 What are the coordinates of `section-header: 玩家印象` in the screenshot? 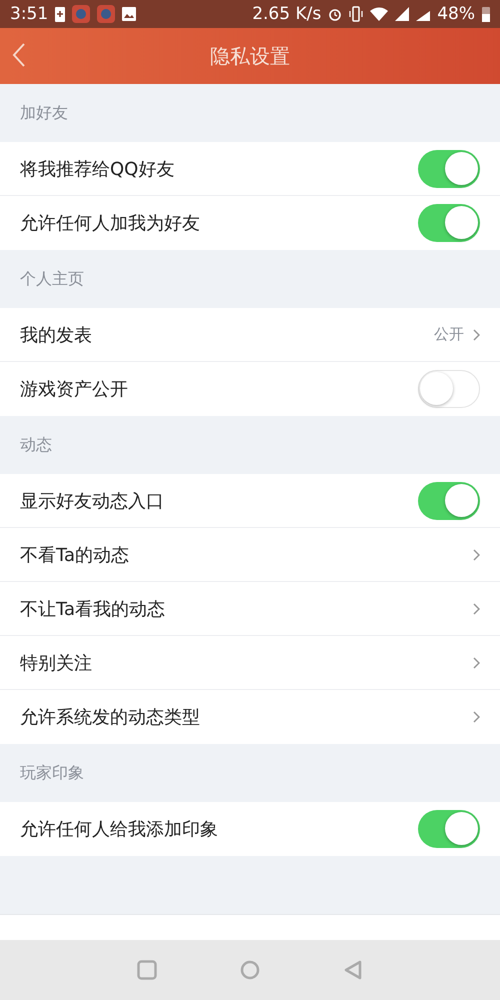 It's located at (52, 773).